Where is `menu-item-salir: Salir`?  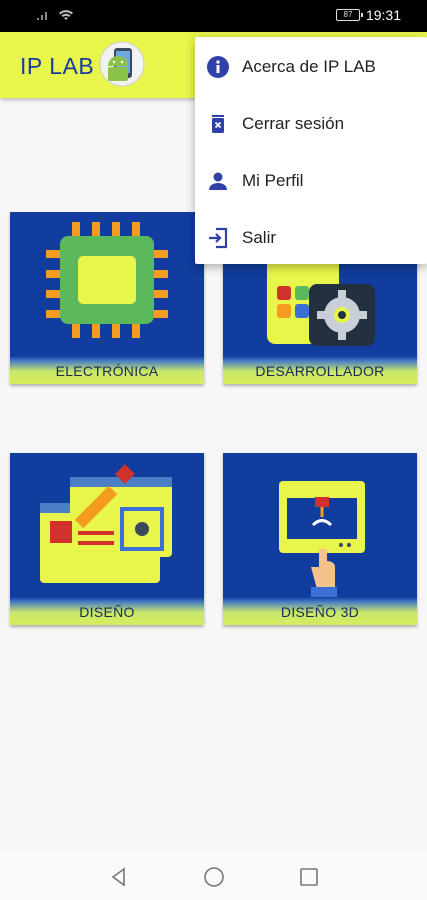 menu-item-salir: Salir is located at coordinates (311, 237).